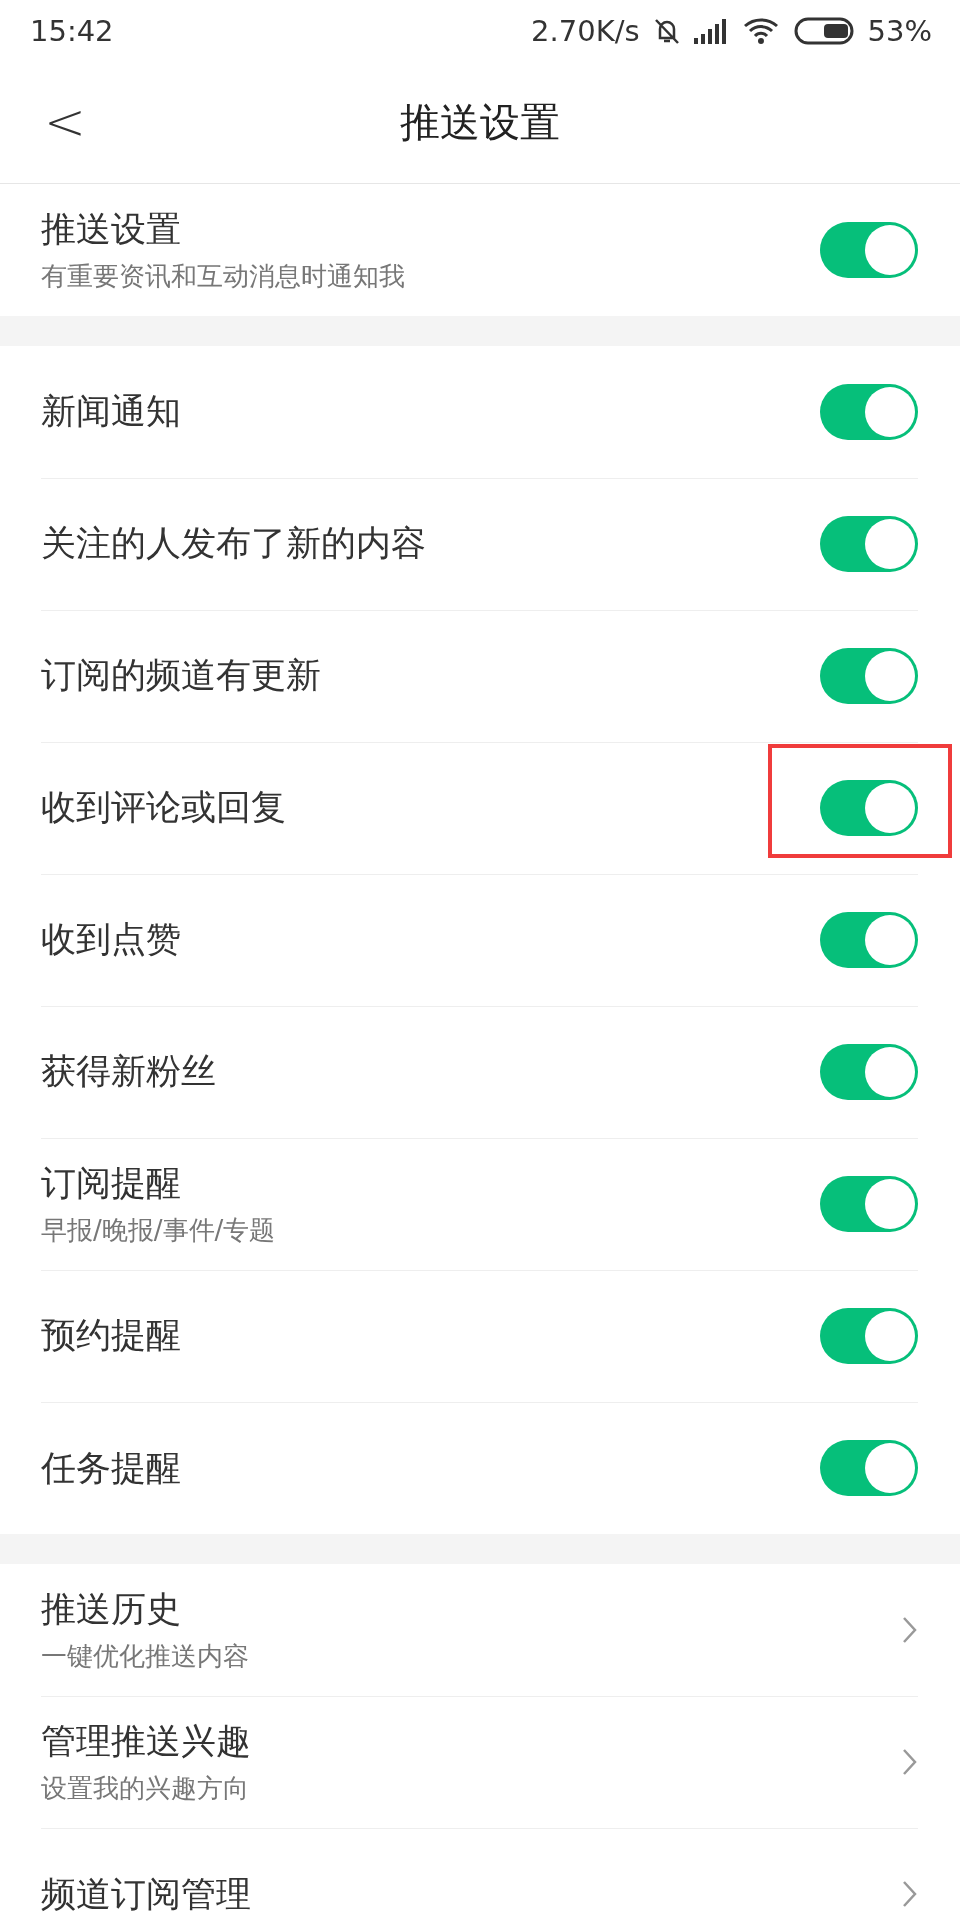  I want to click on setting-description: 有重要资讯和互动消息时通知我, so click(223, 276).